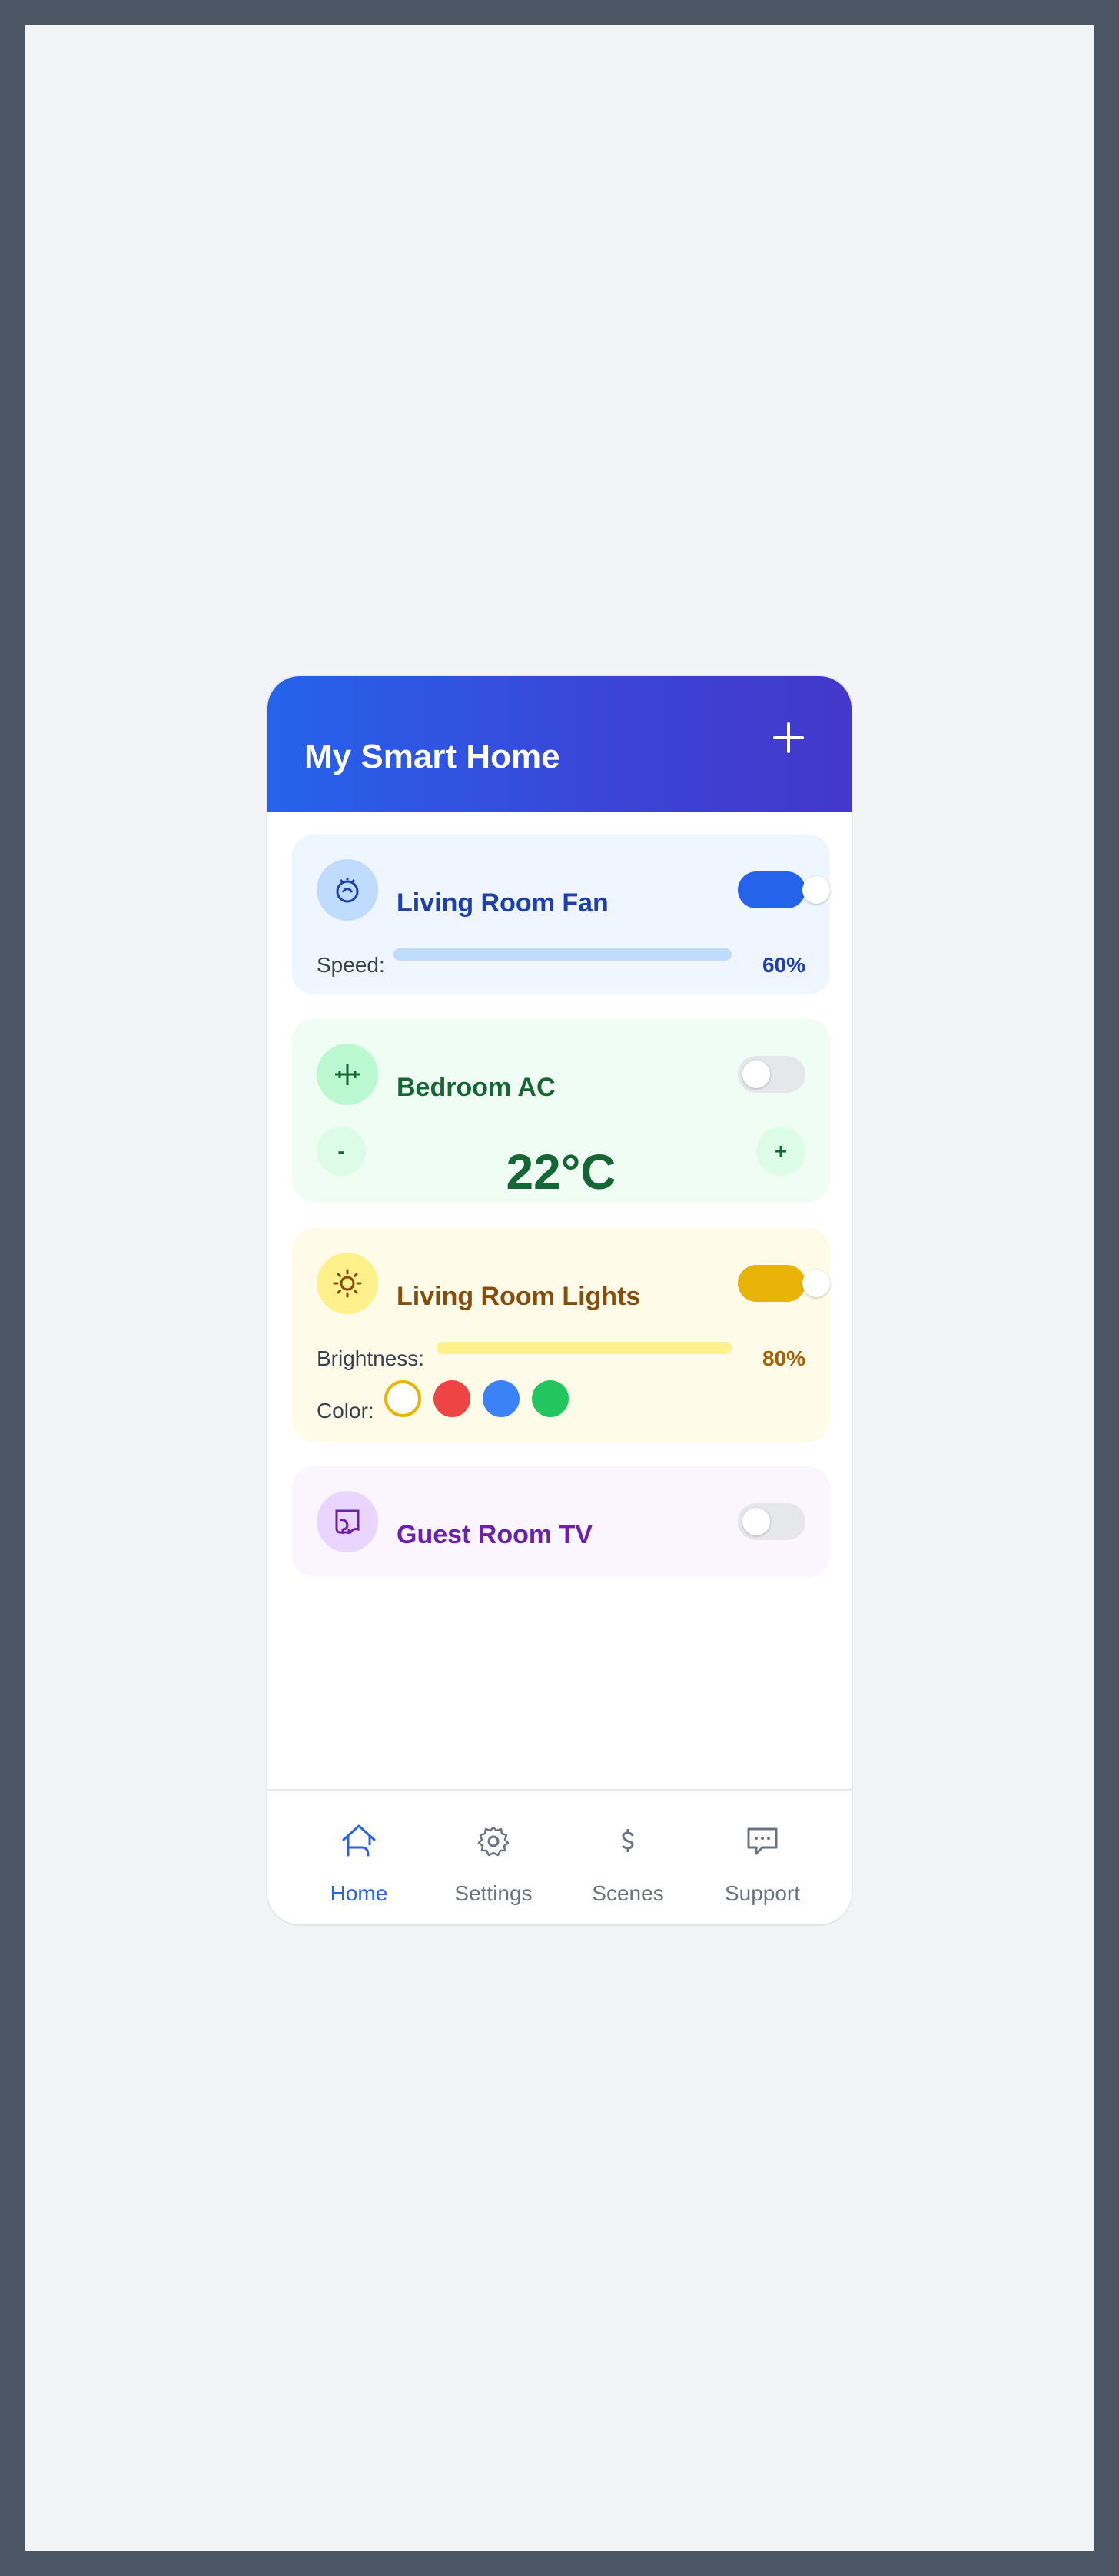 The width and height of the screenshot is (1119, 2576). What do you see at coordinates (451, 1398) in the screenshot?
I see `color-swatch-red` at bounding box center [451, 1398].